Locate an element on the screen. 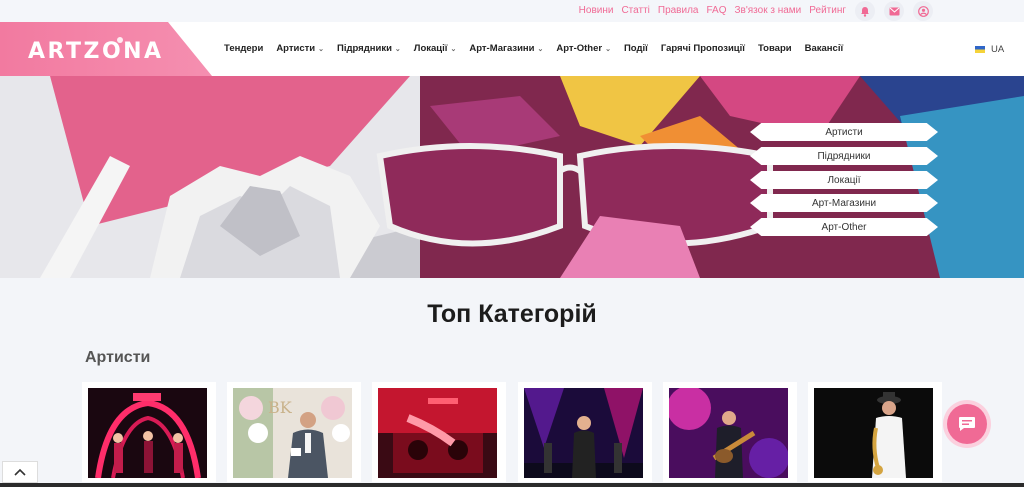 This screenshot has width=1024, height=487. nav-label: Вакансії is located at coordinates (824, 48).